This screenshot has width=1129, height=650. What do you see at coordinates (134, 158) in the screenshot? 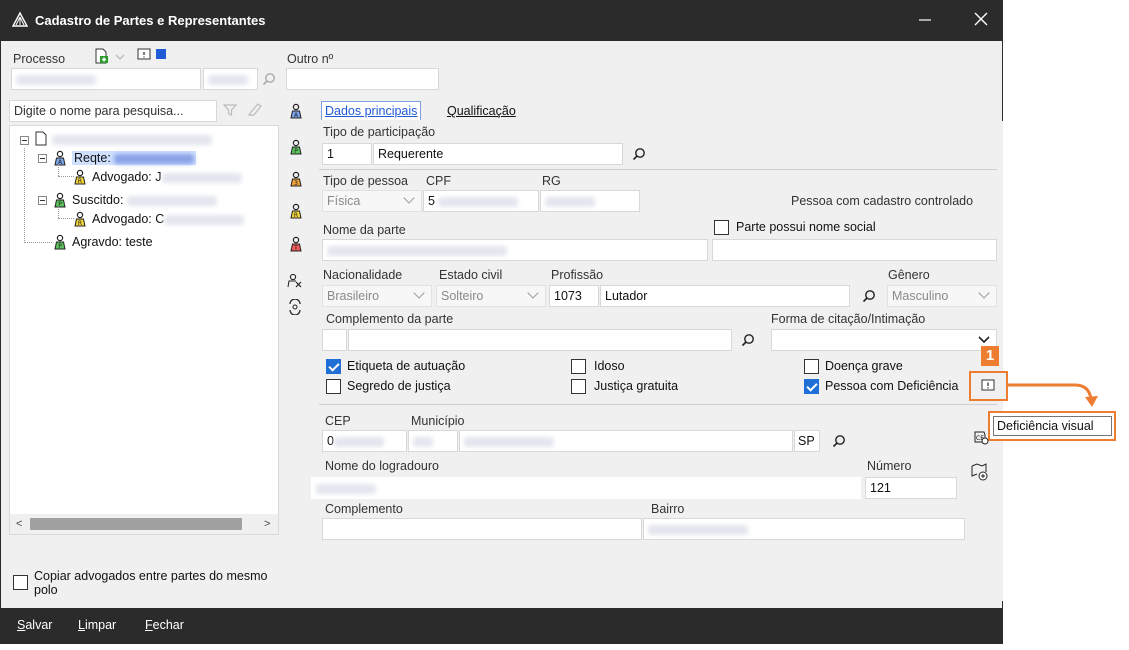
I see `tree-item-reqte: Reqte:` at bounding box center [134, 158].